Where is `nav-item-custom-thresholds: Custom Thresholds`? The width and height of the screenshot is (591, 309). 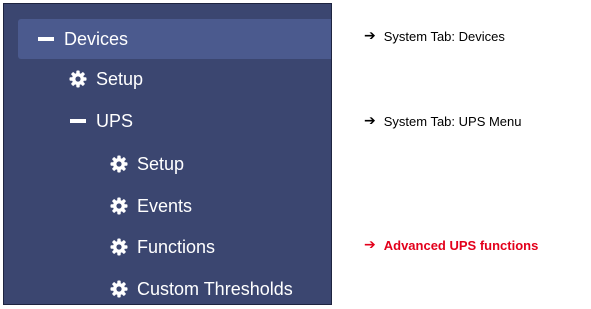 nav-item-custom-thresholds: Custom Thresholds is located at coordinates (167, 286).